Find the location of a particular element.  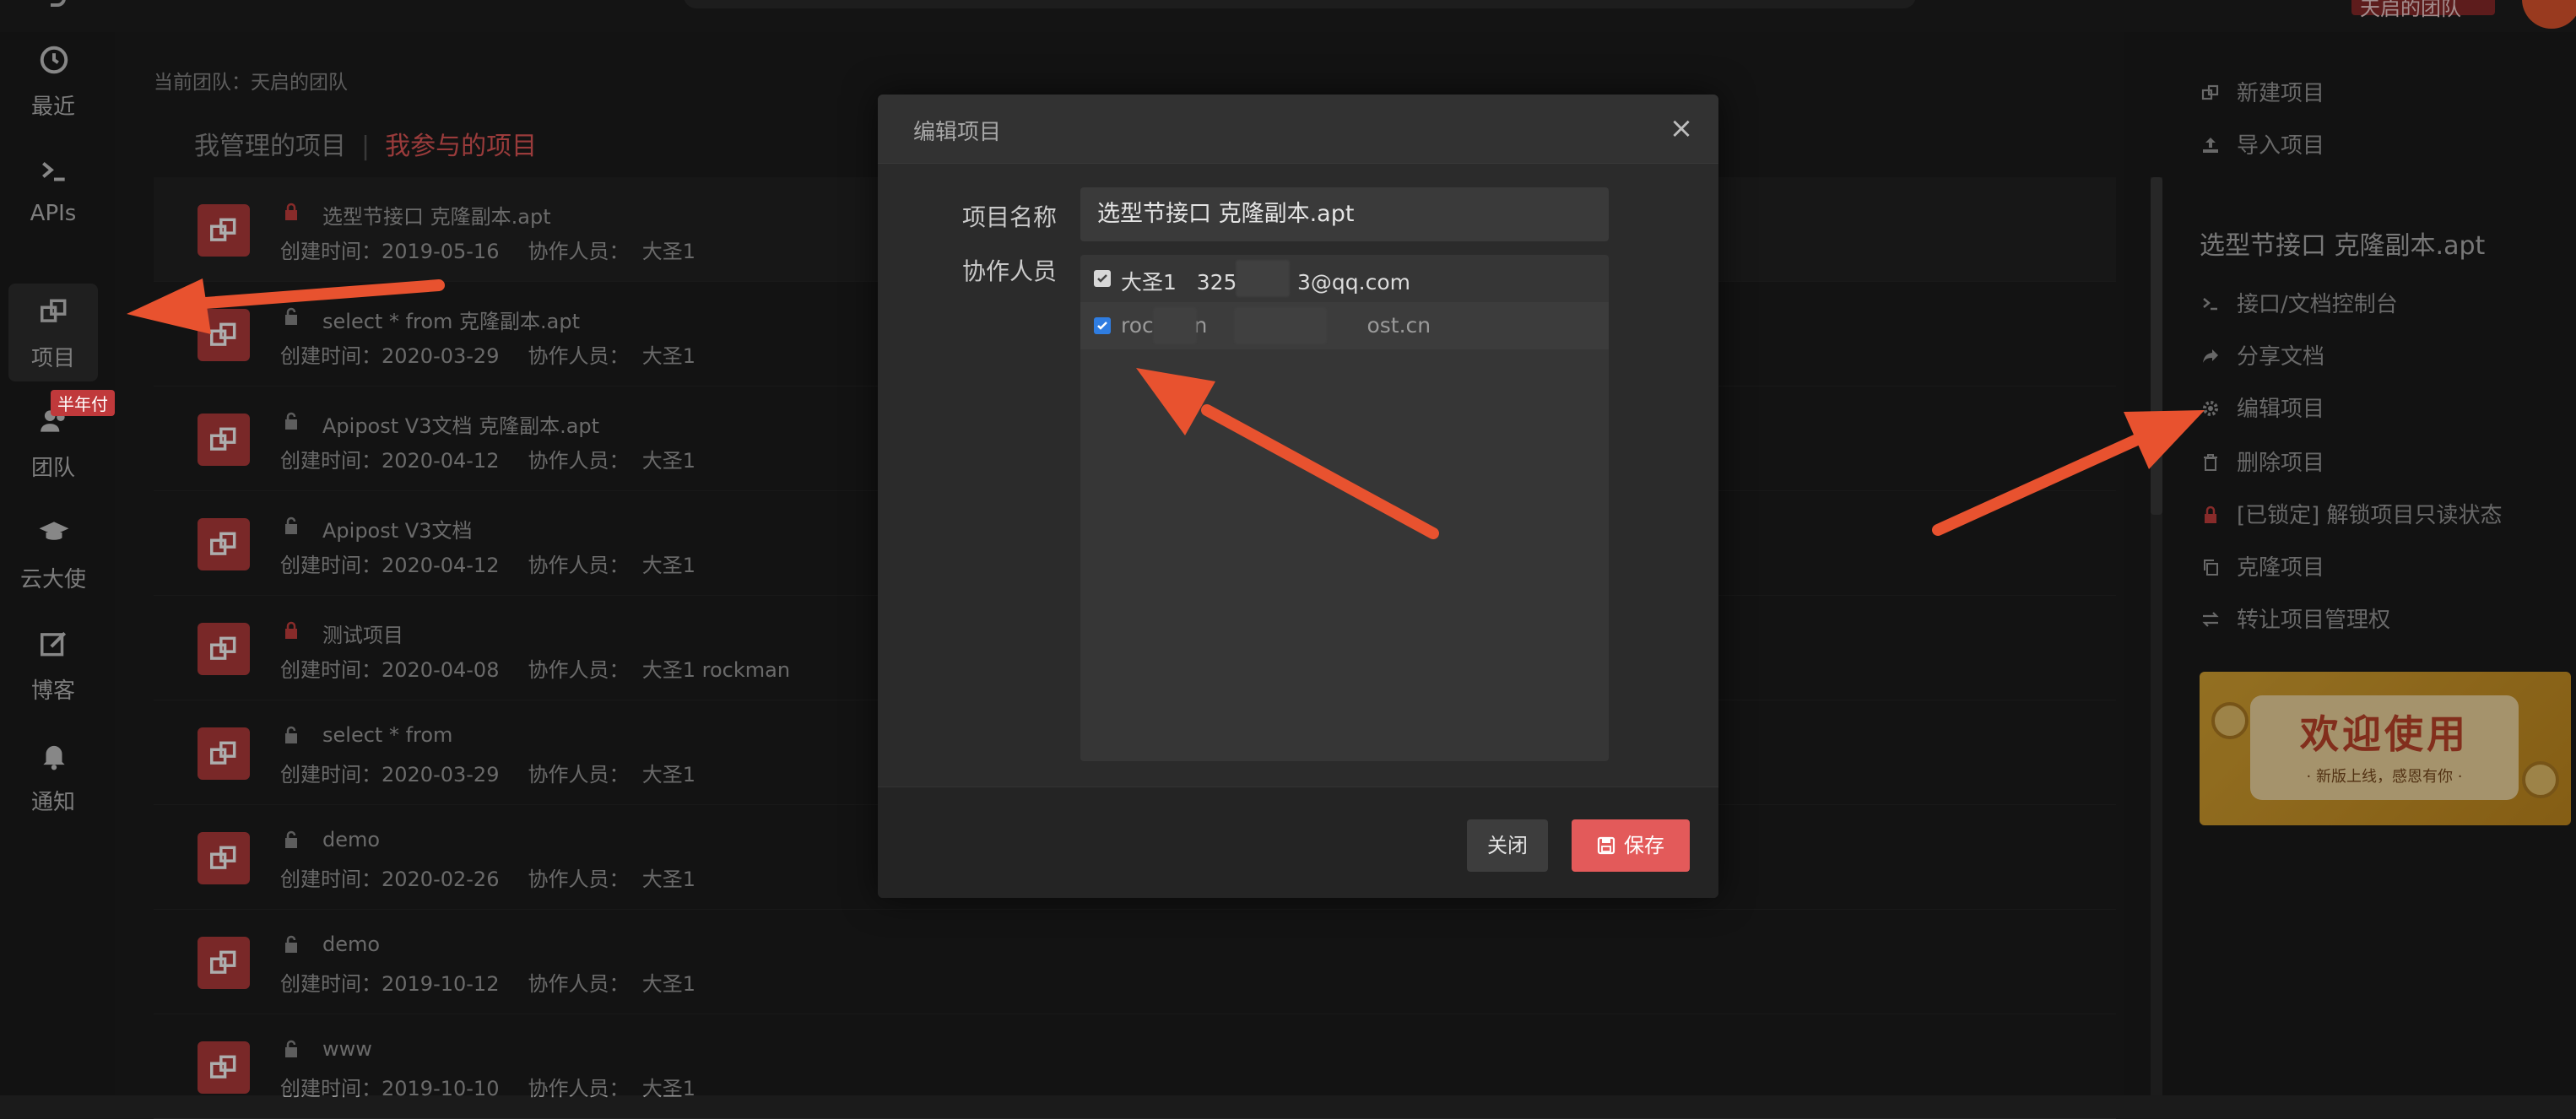

collaborator-row: roc n tes ost.cn is located at coordinates (1344, 325).